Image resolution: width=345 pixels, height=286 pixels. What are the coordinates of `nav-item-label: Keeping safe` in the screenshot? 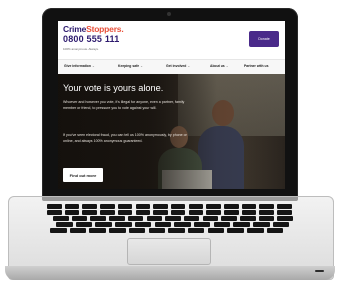 It's located at (129, 66).